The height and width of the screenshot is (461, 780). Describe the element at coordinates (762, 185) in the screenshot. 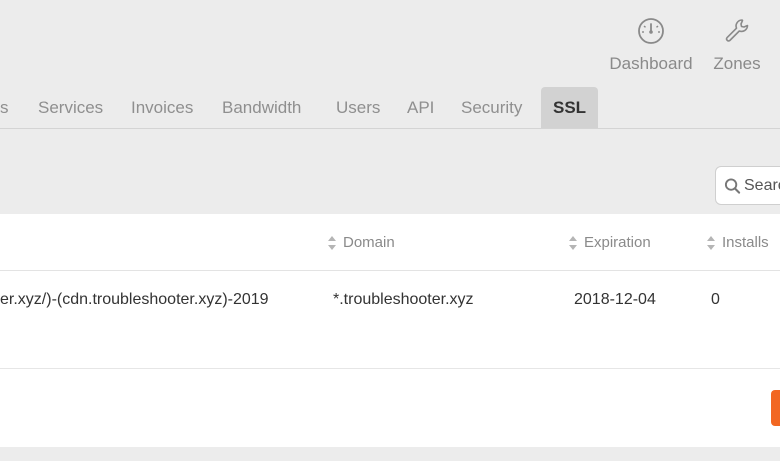

I see `search-input` at that location.